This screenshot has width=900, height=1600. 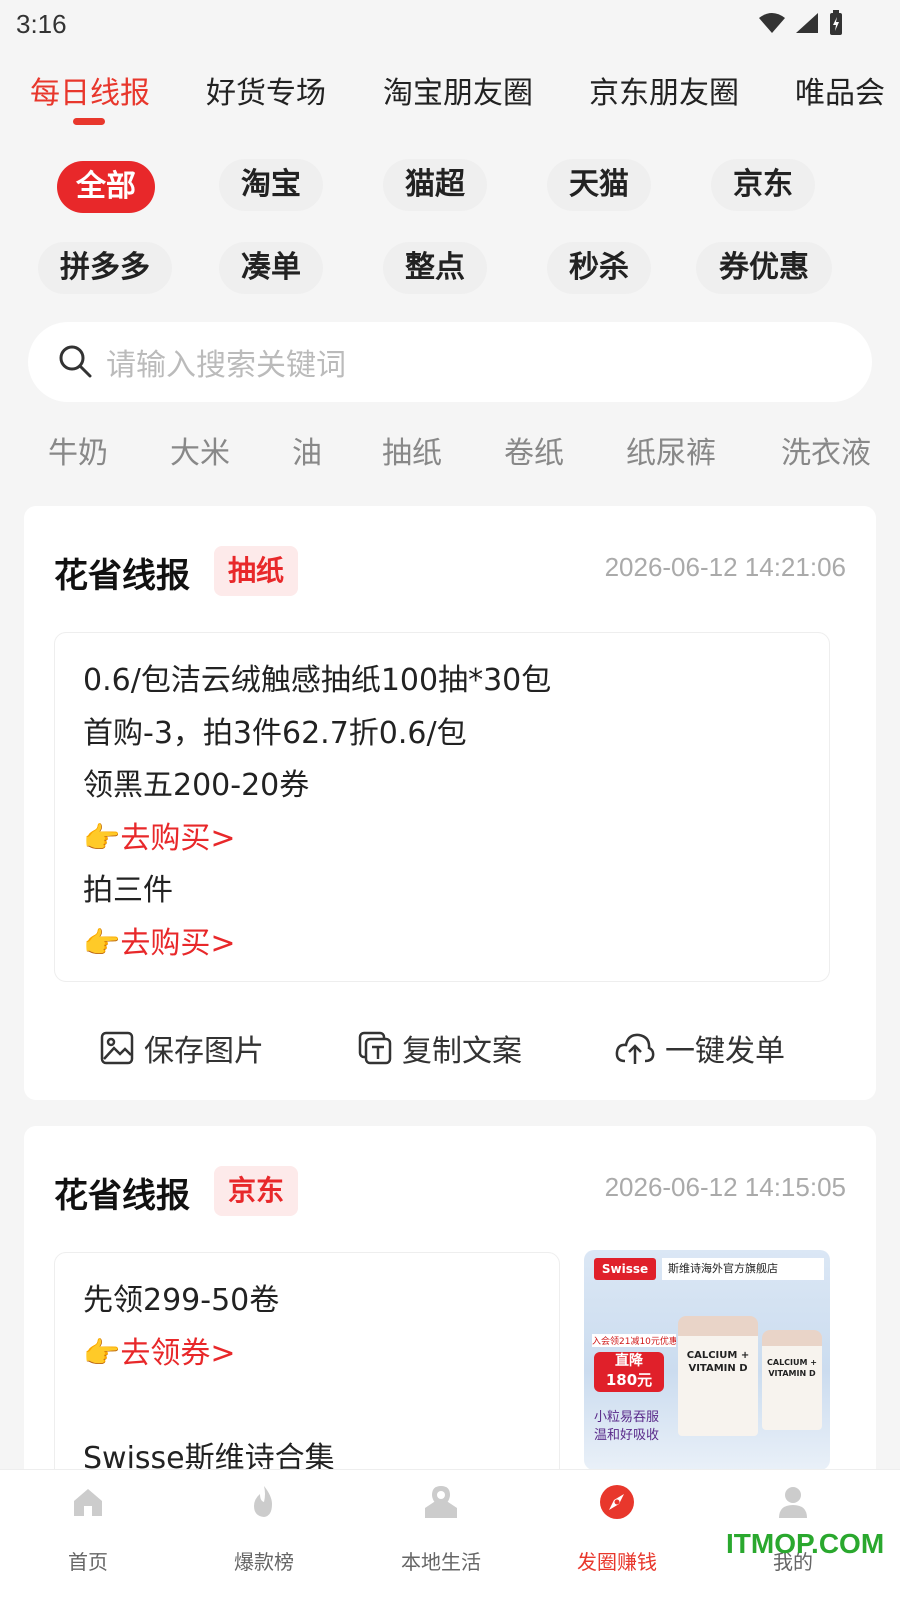 What do you see at coordinates (450, 24) in the screenshot?
I see `status-bar: 3:16` at bounding box center [450, 24].